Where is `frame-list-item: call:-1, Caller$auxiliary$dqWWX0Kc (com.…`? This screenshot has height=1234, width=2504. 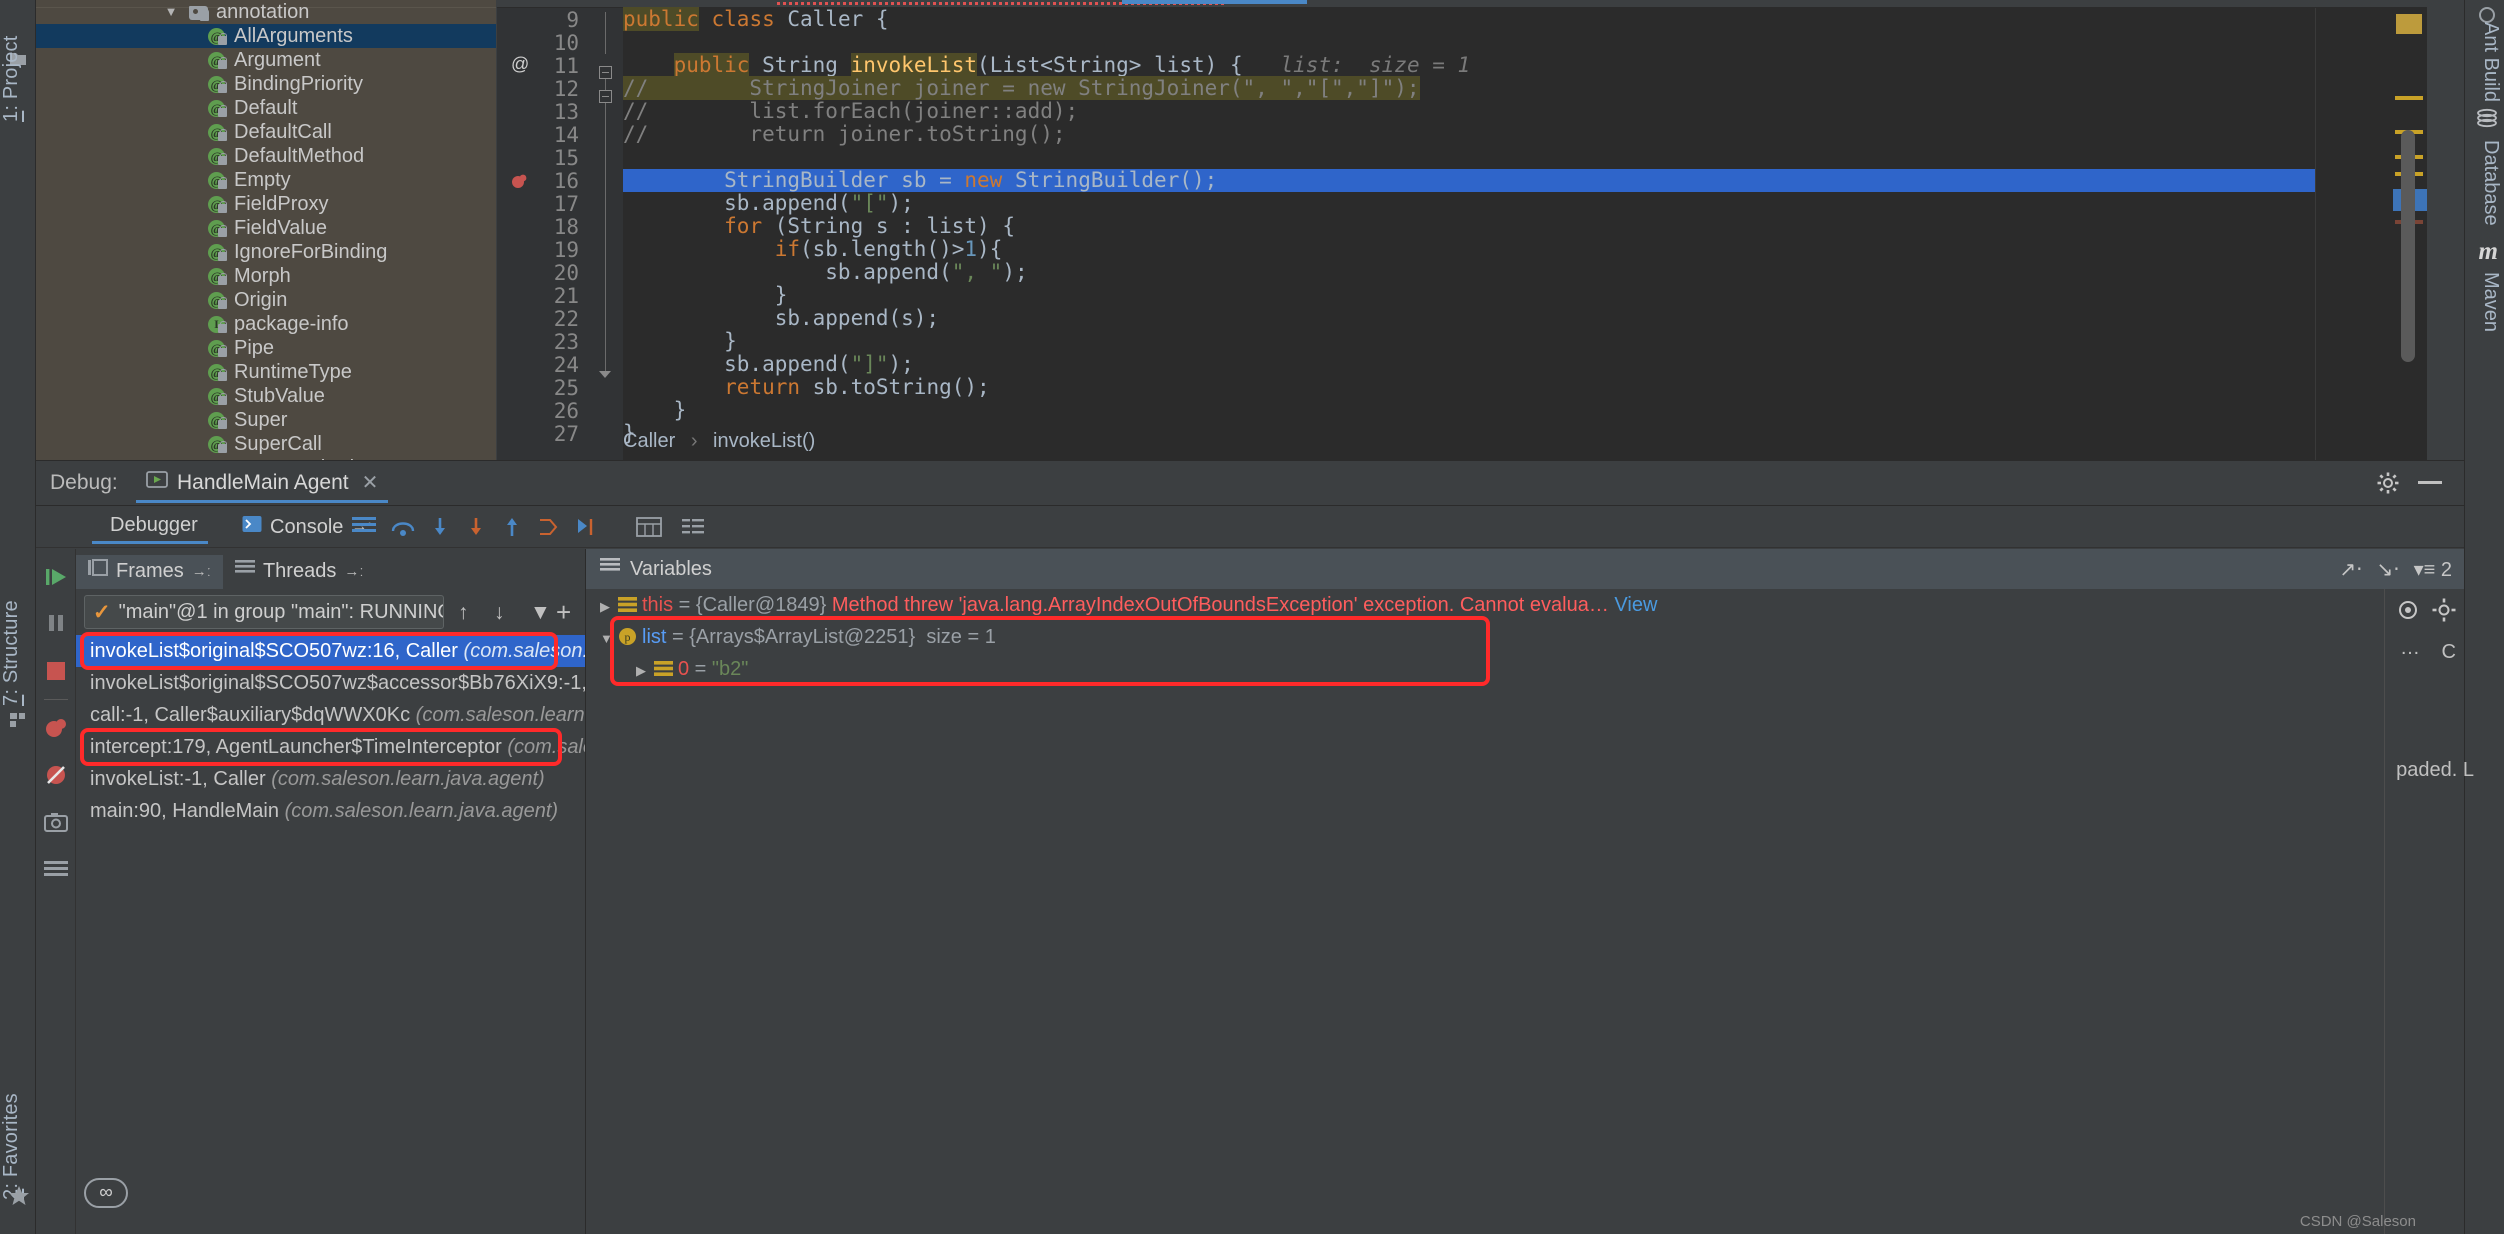 frame-list-item: call:-1, Caller$auxiliary$dqWWX0Kc (com.… is located at coordinates (330, 715).